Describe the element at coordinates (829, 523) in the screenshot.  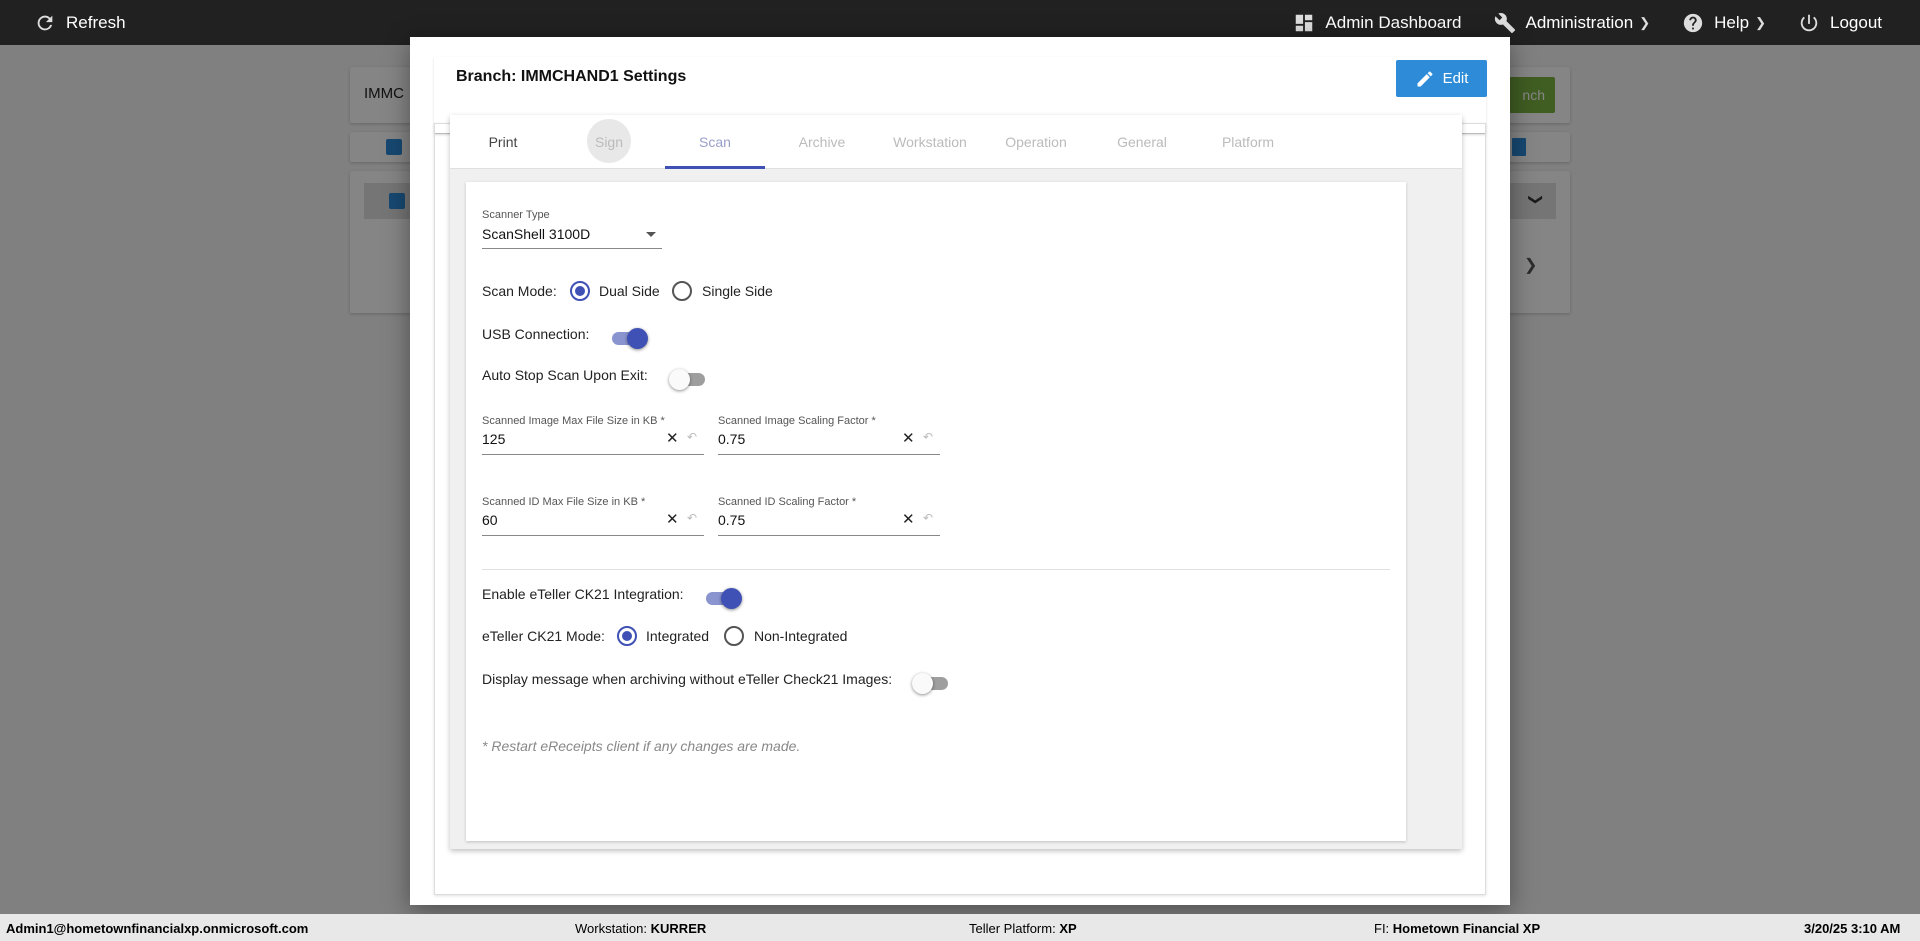
I see `id-scale-field: 0.75 ✕ ↶` at that location.